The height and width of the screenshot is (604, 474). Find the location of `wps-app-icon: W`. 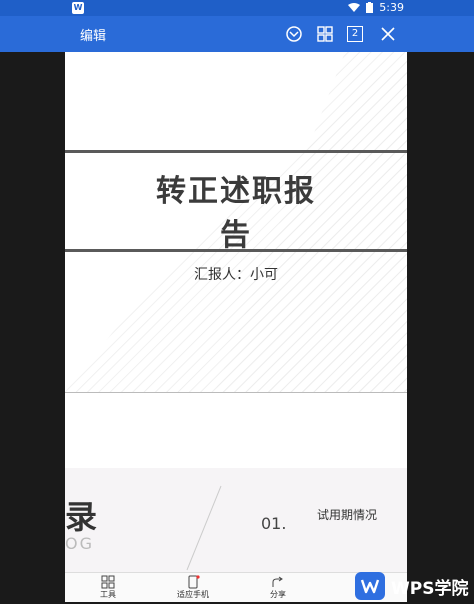

wps-app-icon: W is located at coordinates (78, 8).